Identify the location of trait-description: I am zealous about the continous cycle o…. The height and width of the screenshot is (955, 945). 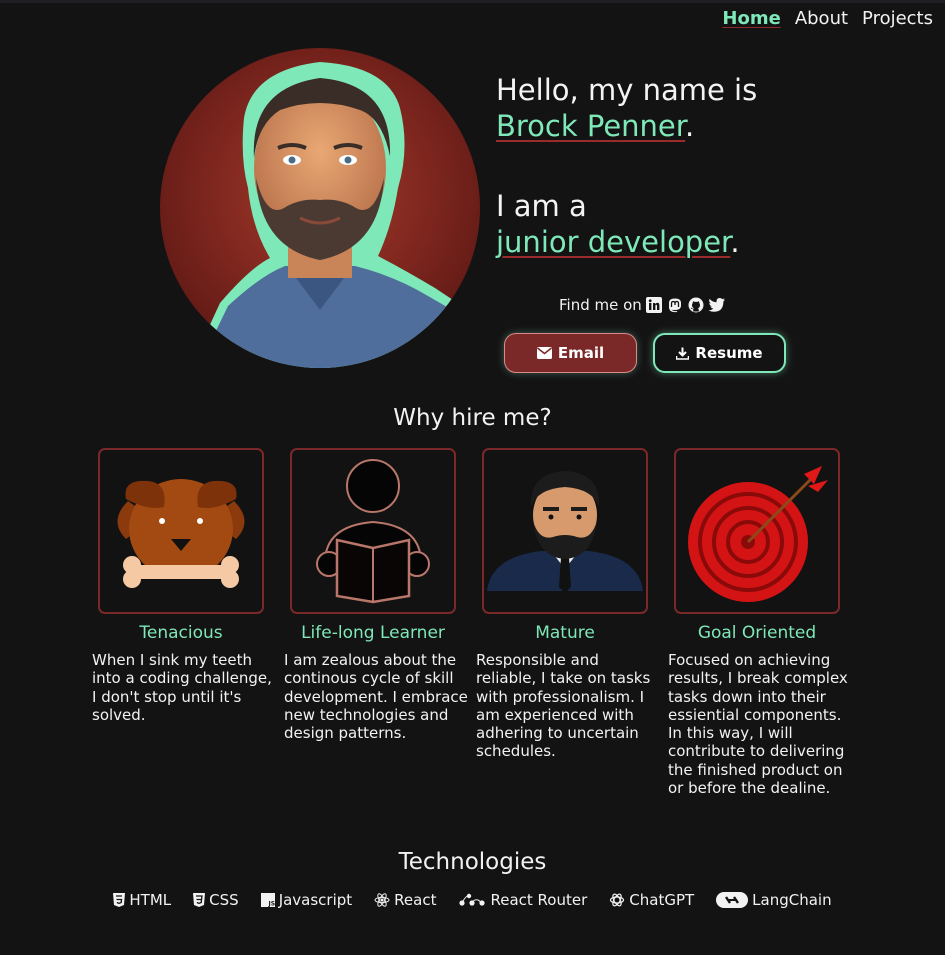
(376, 697).